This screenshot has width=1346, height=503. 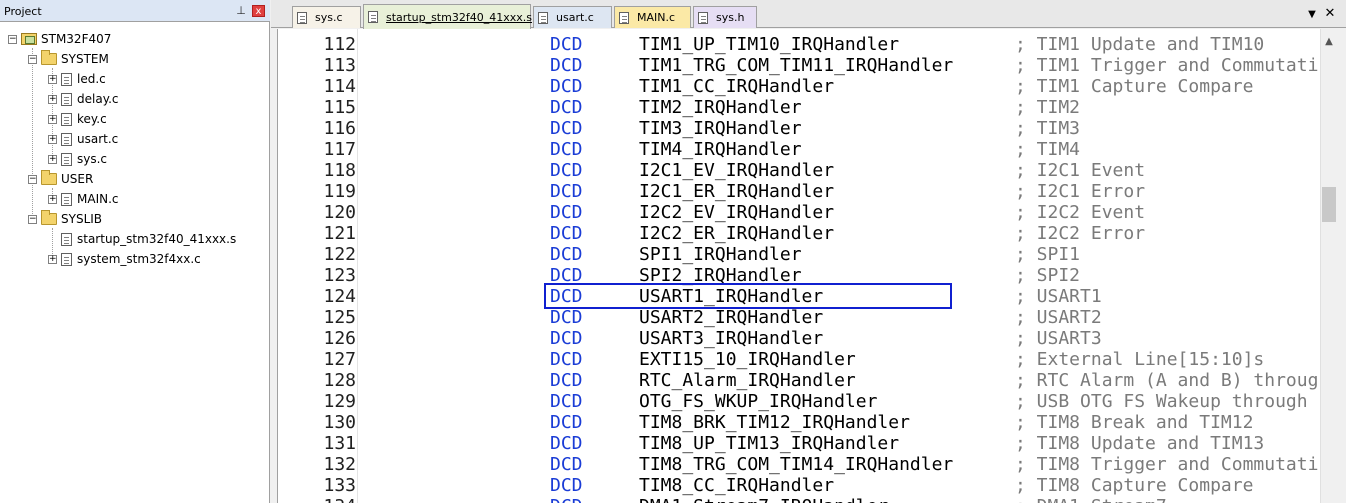 What do you see at coordinates (1134, 86) in the screenshot?
I see `code-comment: ; TIM1 Capture Compare` at bounding box center [1134, 86].